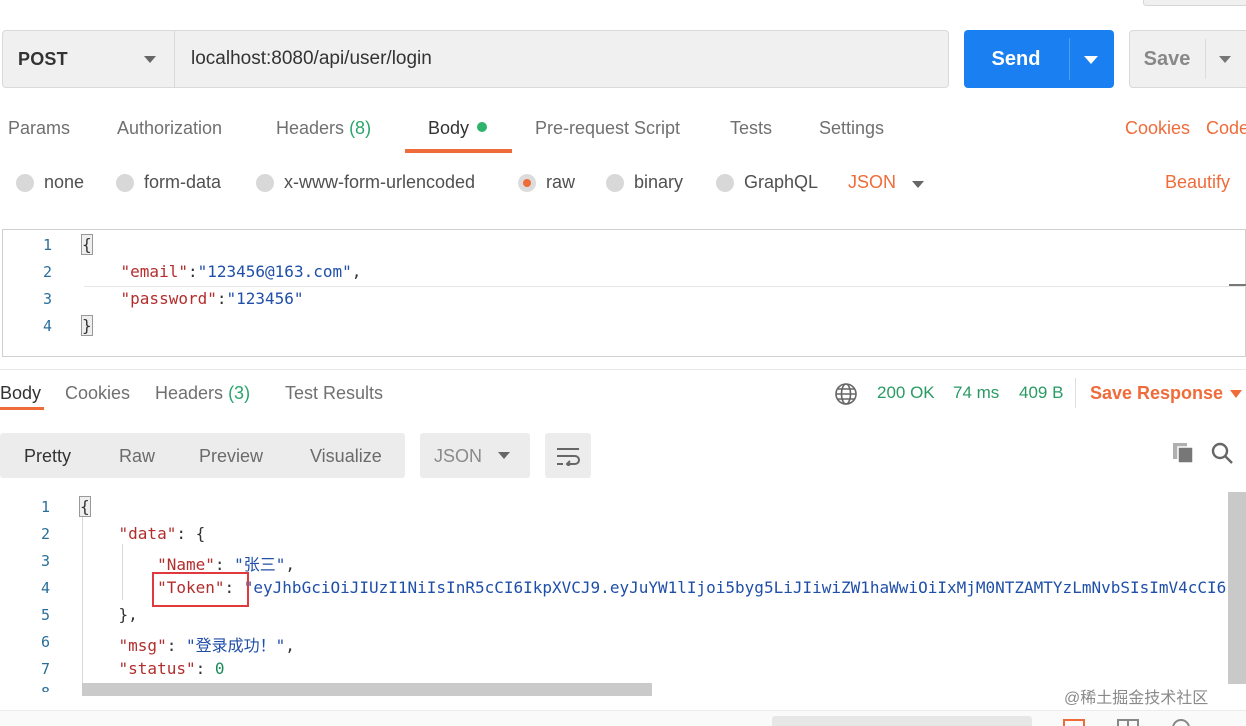 The width and height of the screenshot is (1246, 726). What do you see at coordinates (561, 59) in the screenshot?
I see `url-input: localhost:8080/api/user/login` at bounding box center [561, 59].